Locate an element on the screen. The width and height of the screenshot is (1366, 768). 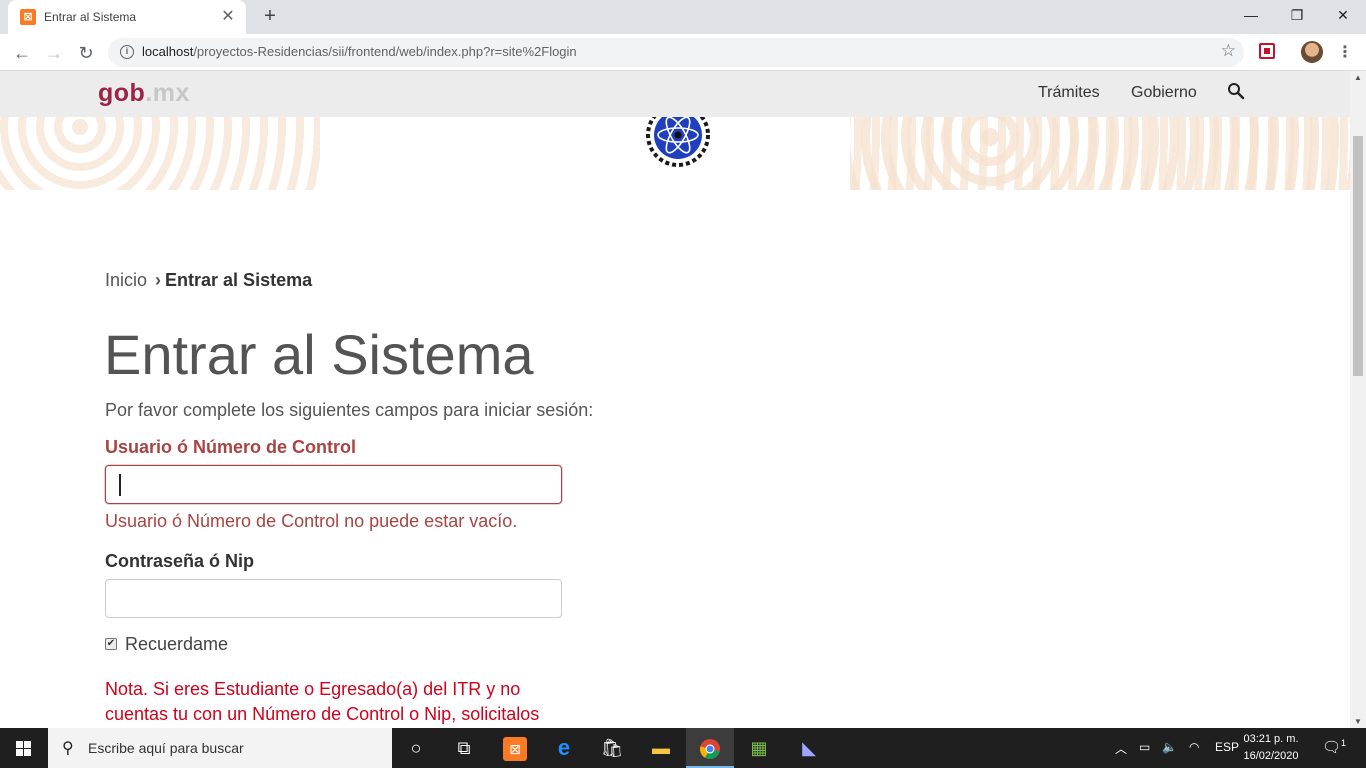
notification-count: 1 is located at coordinates (1344, 743).